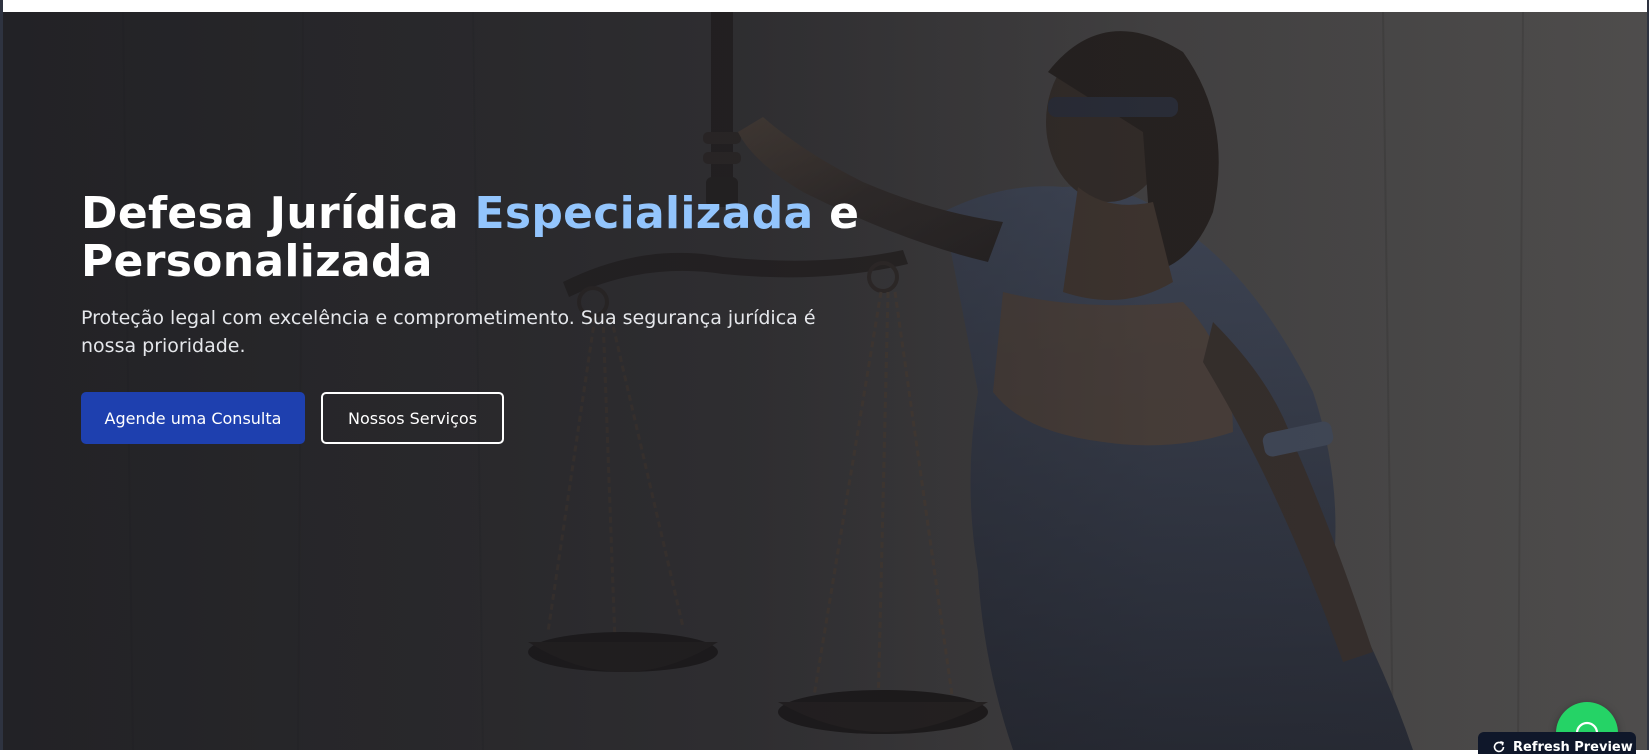 The image size is (1649, 754). What do you see at coordinates (412, 418) in the screenshot?
I see `our-services-button: Nossos Serviços` at bounding box center [412, 418].